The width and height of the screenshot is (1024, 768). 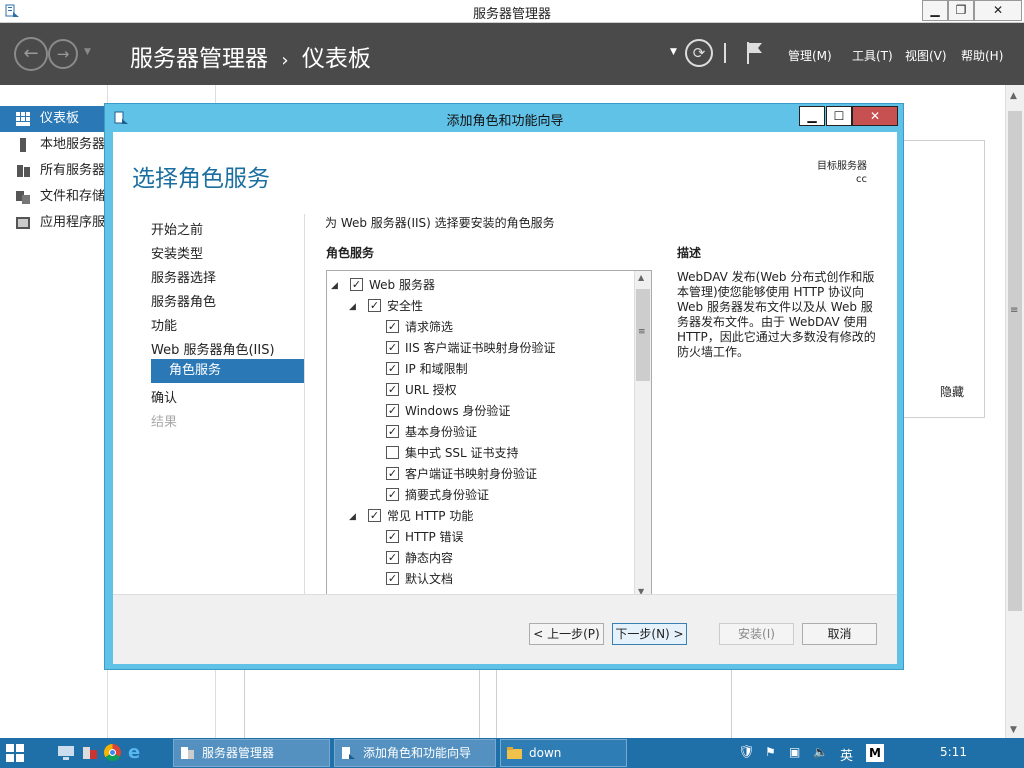 I want to click on menu-tools: 工具(T), so click(x=872, y=55).